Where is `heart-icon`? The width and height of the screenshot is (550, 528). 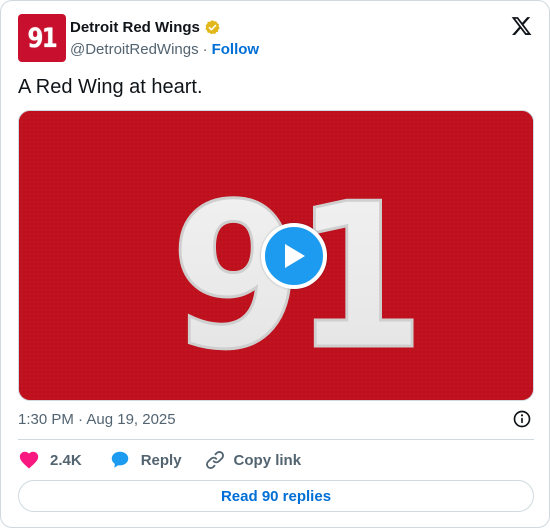 heart-icon is located at coordinates (29, 460).